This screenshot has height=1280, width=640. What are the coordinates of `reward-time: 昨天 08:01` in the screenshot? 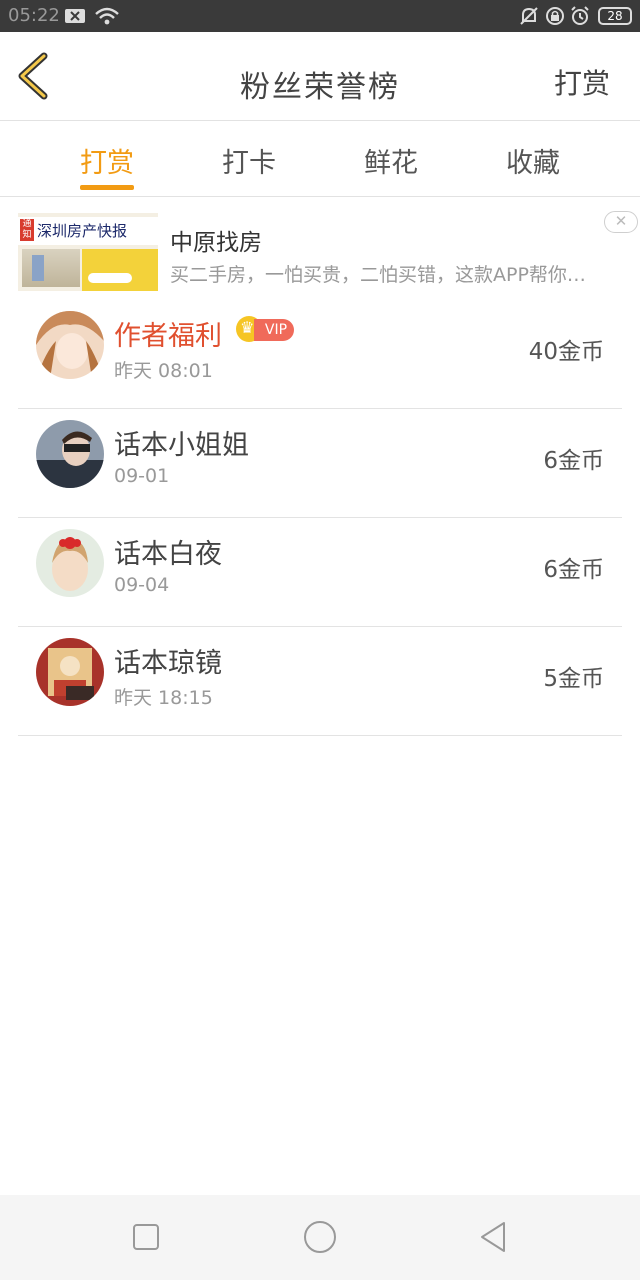 It's located at (163, 371).